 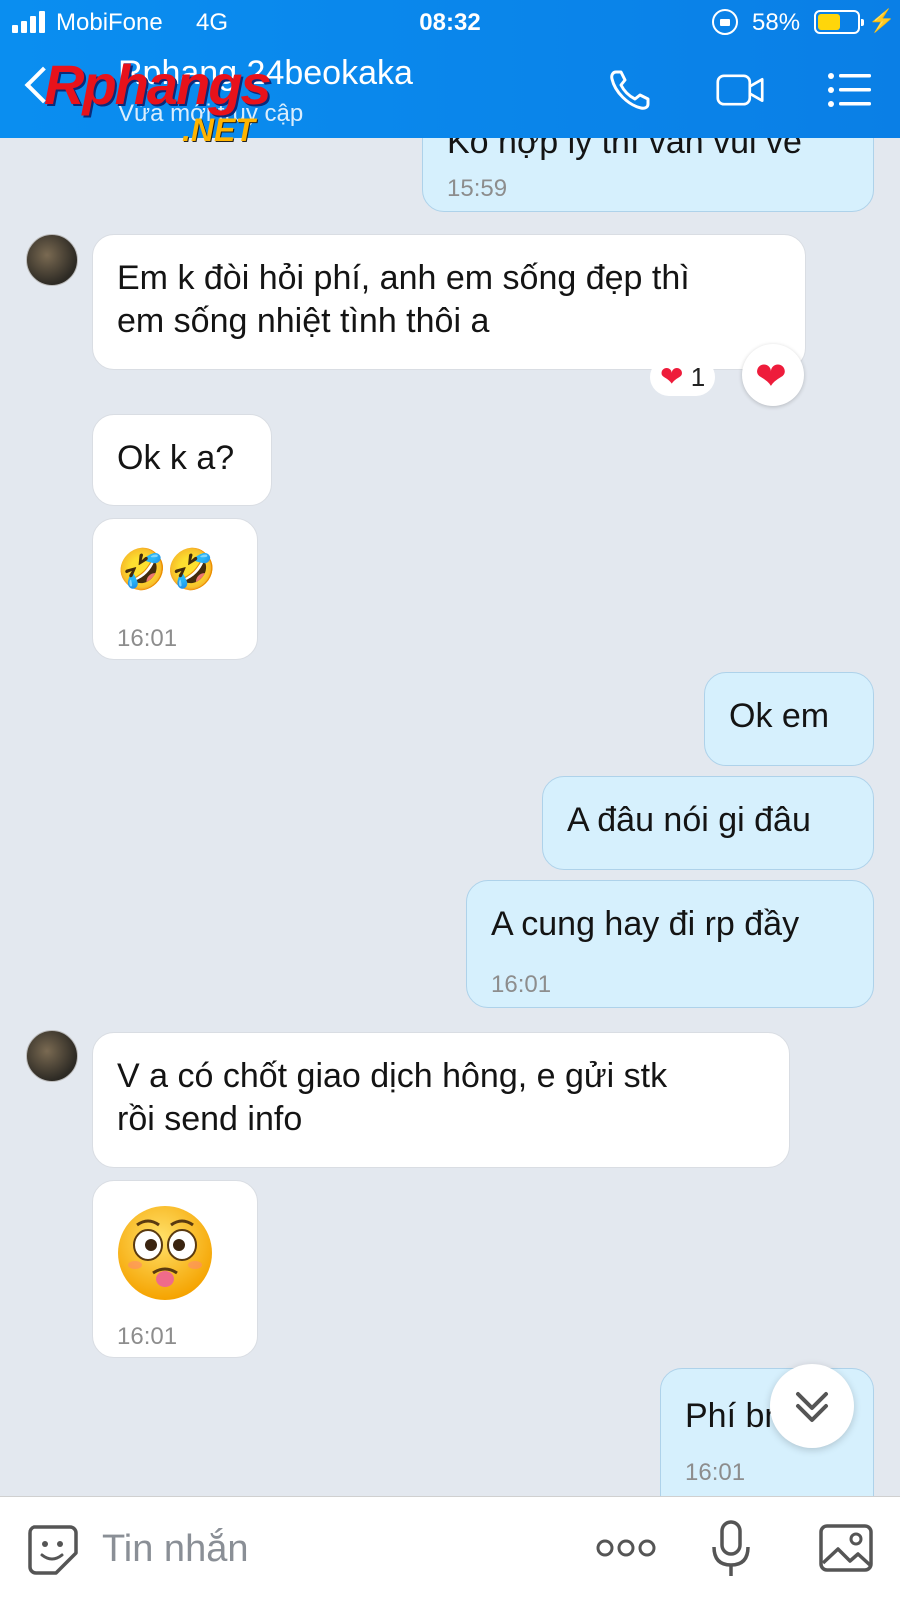 What do you see at coordinates (630, 90) in the screenshot?
I see `phone-call-icon` at bounding box center [630, 90].